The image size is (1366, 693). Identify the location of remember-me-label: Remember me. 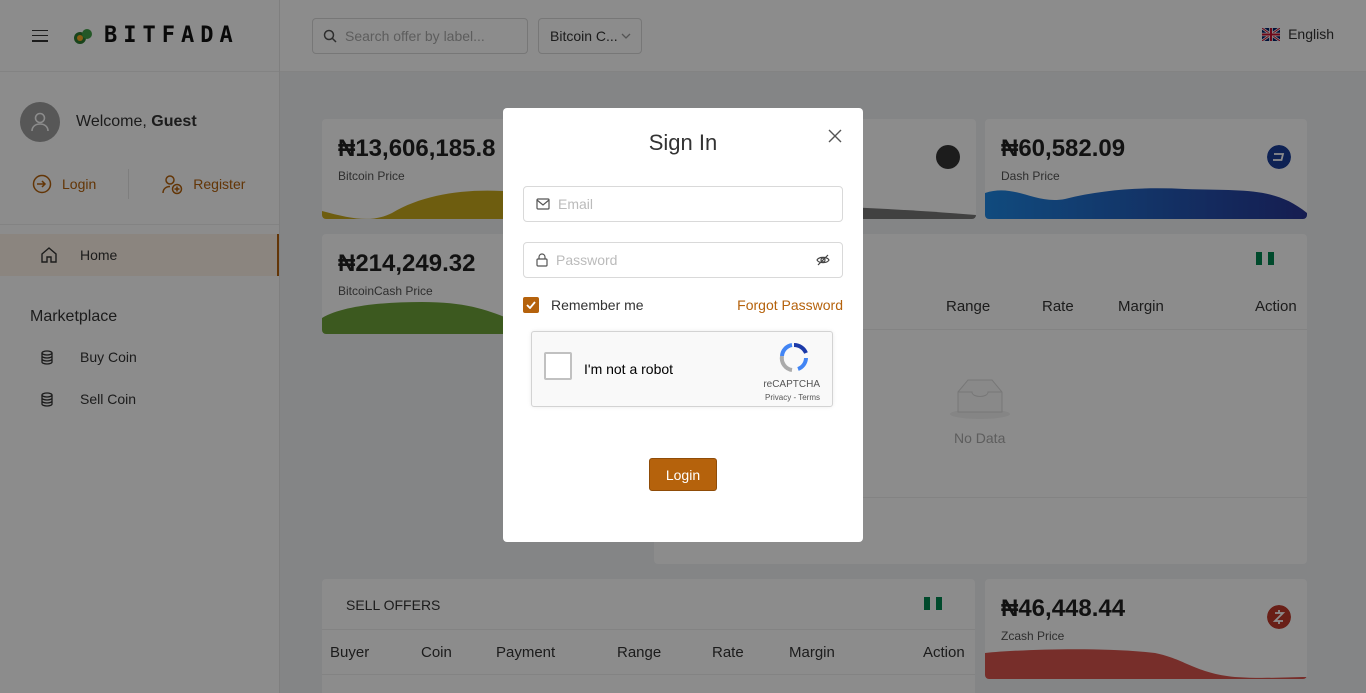
(597, 305).